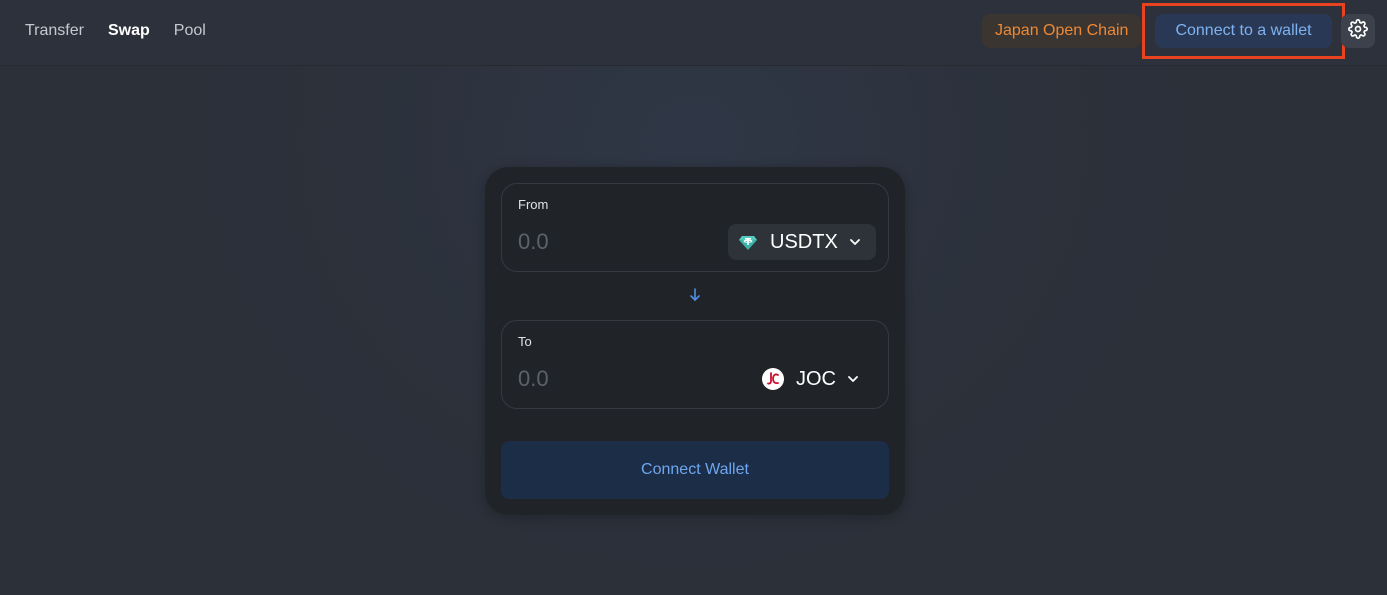 The height and width of the screenshot is (595, 1387). I want to click on to-amount-input, so click(608, 379).